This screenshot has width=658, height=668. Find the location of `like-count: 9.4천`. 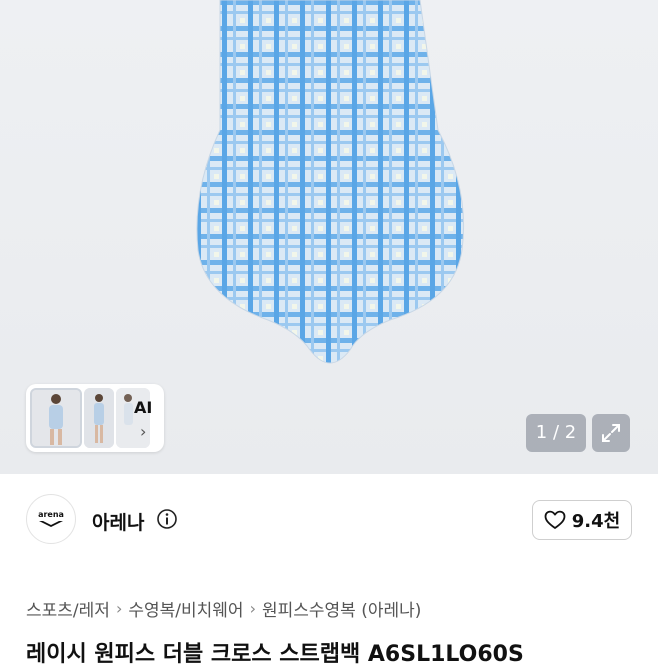

like-count: 9.4천 is located at coordinates (596, 521).